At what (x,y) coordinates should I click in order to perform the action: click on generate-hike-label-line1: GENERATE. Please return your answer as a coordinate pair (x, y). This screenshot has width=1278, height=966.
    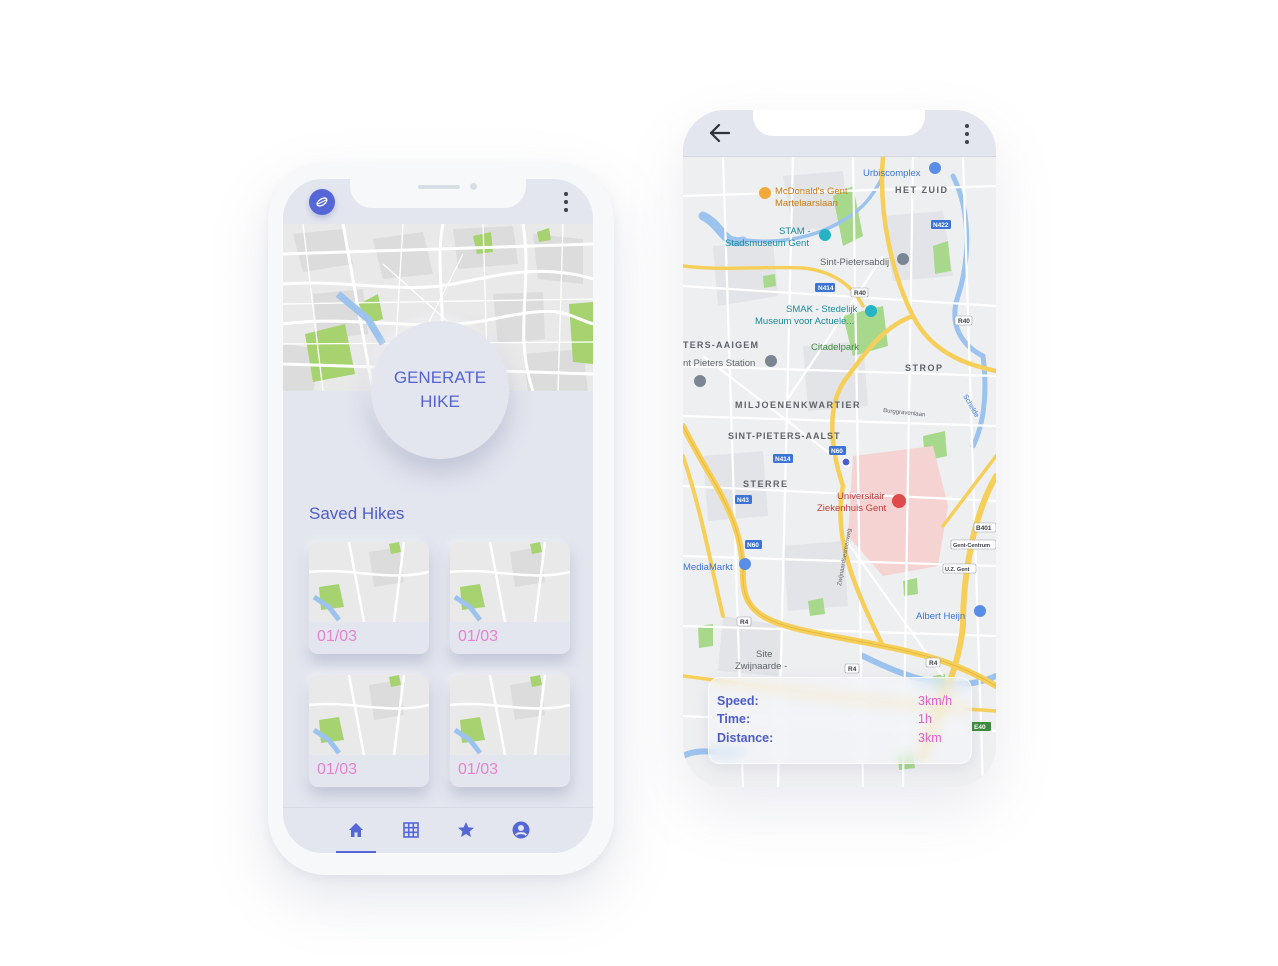
    Looking at the image, I should click on (440, 377).